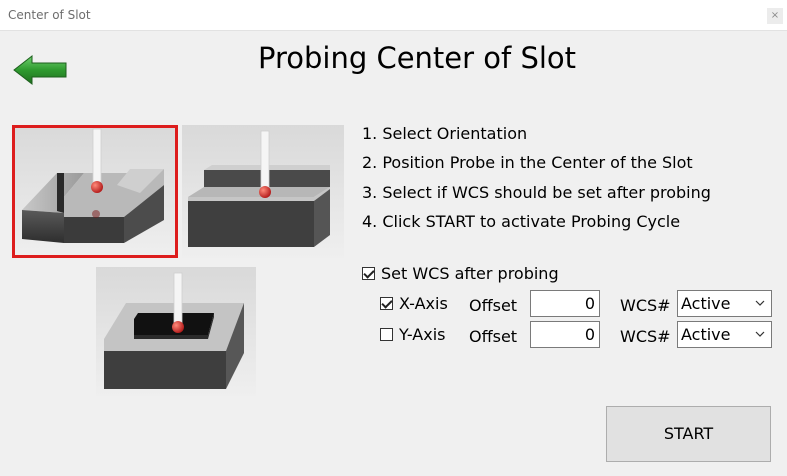 This screenshot has height=476, width=787. Describe the element at coordinates (470, 273) in the screenshot. I see `set-wcs-label: Set WCS after probing` at that location.